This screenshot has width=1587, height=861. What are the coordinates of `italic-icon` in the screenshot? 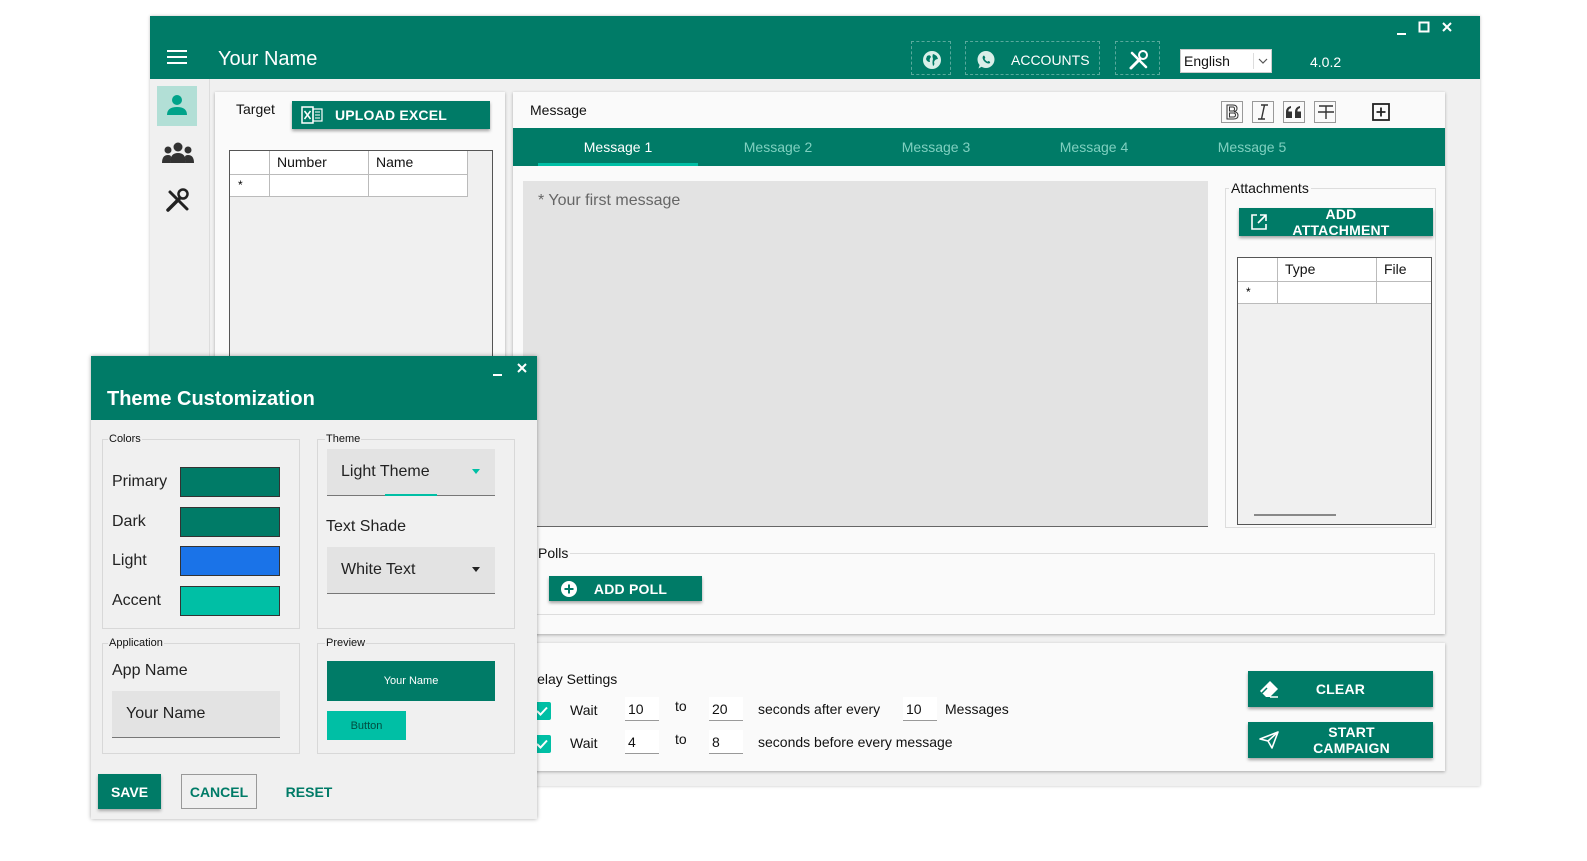 It's located at (1263, 112).